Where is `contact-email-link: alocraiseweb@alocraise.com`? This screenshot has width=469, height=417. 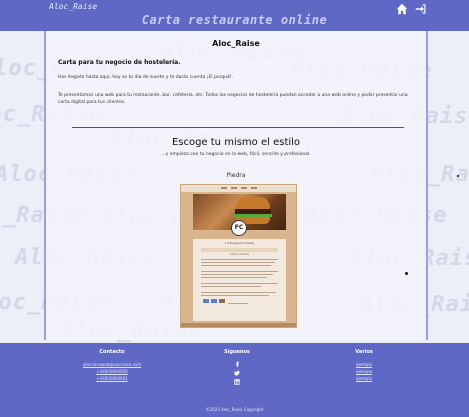
contact-email-link: alocraiseweb@alocraise.com is located at coordinates (112, 364).